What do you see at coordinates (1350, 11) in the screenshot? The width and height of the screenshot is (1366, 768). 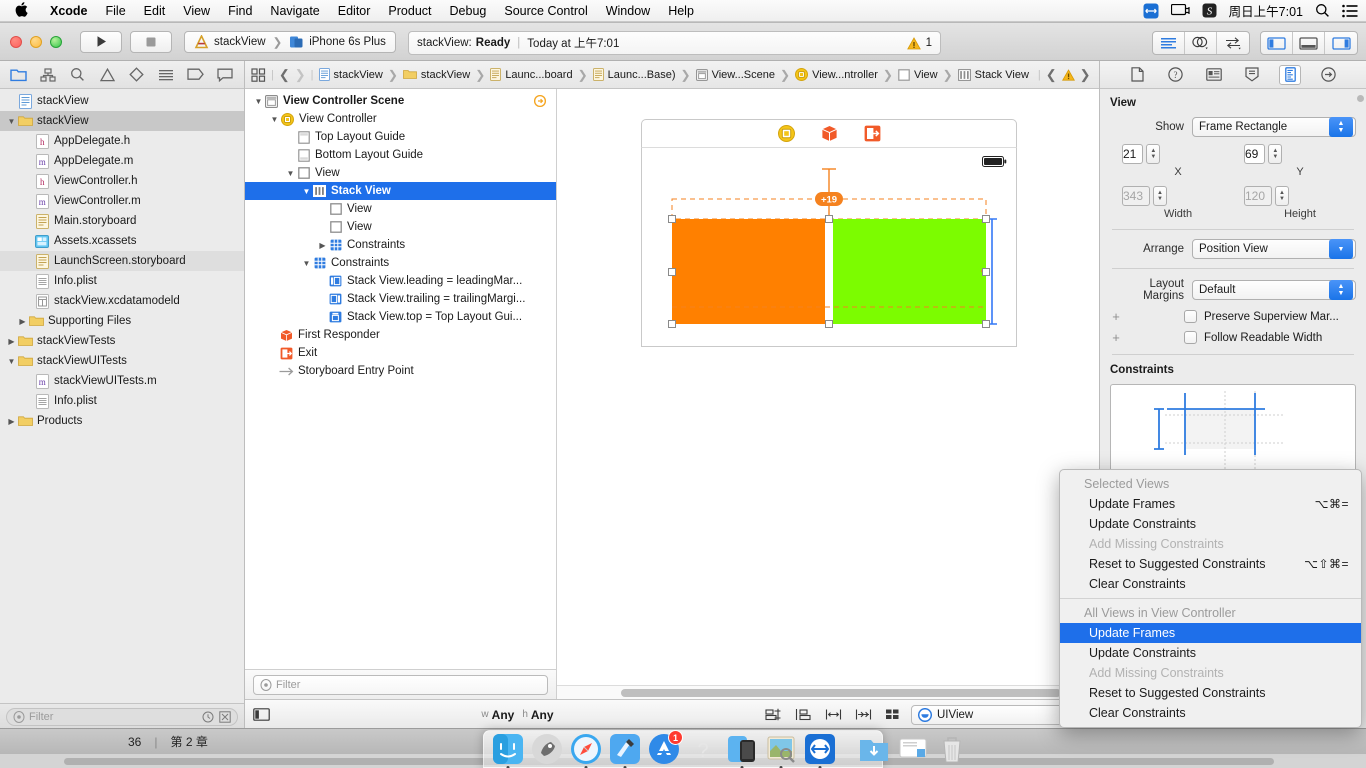 I see `notification-center-icon` at bounding box center [1350, 11].